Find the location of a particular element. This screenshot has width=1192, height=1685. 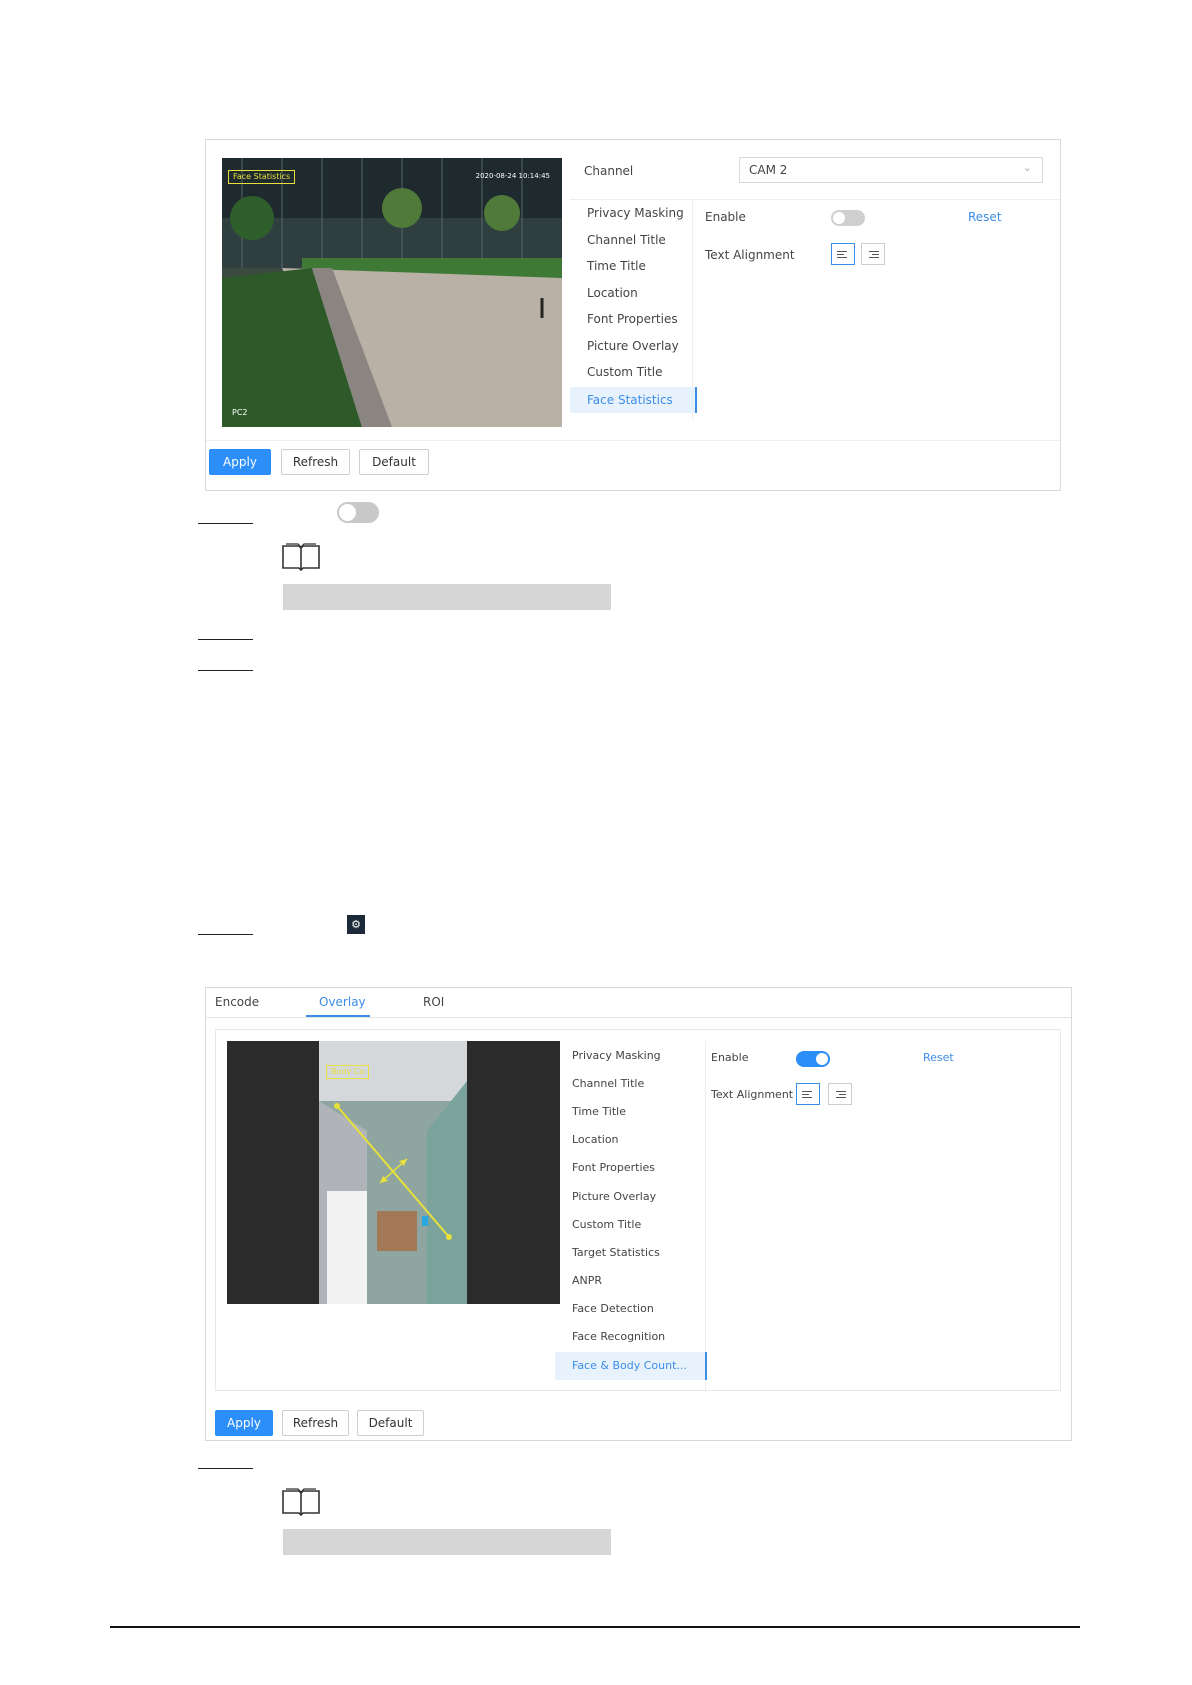

body-count-overlay-label: Body Co is located at coordinates (348, 1072).